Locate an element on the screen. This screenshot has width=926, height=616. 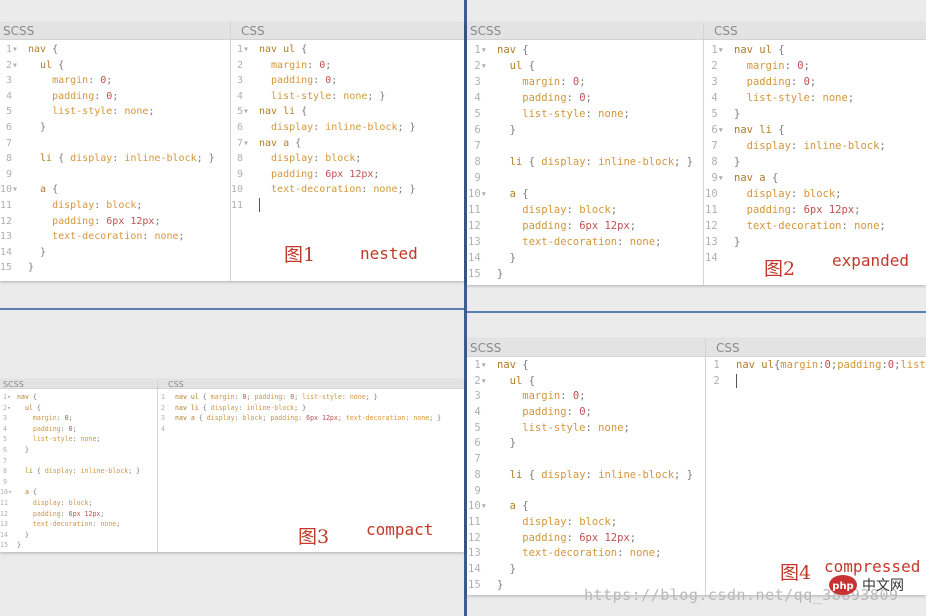
code-line: 12 padding: 6px 12px; is located at coordinates (586, 539).